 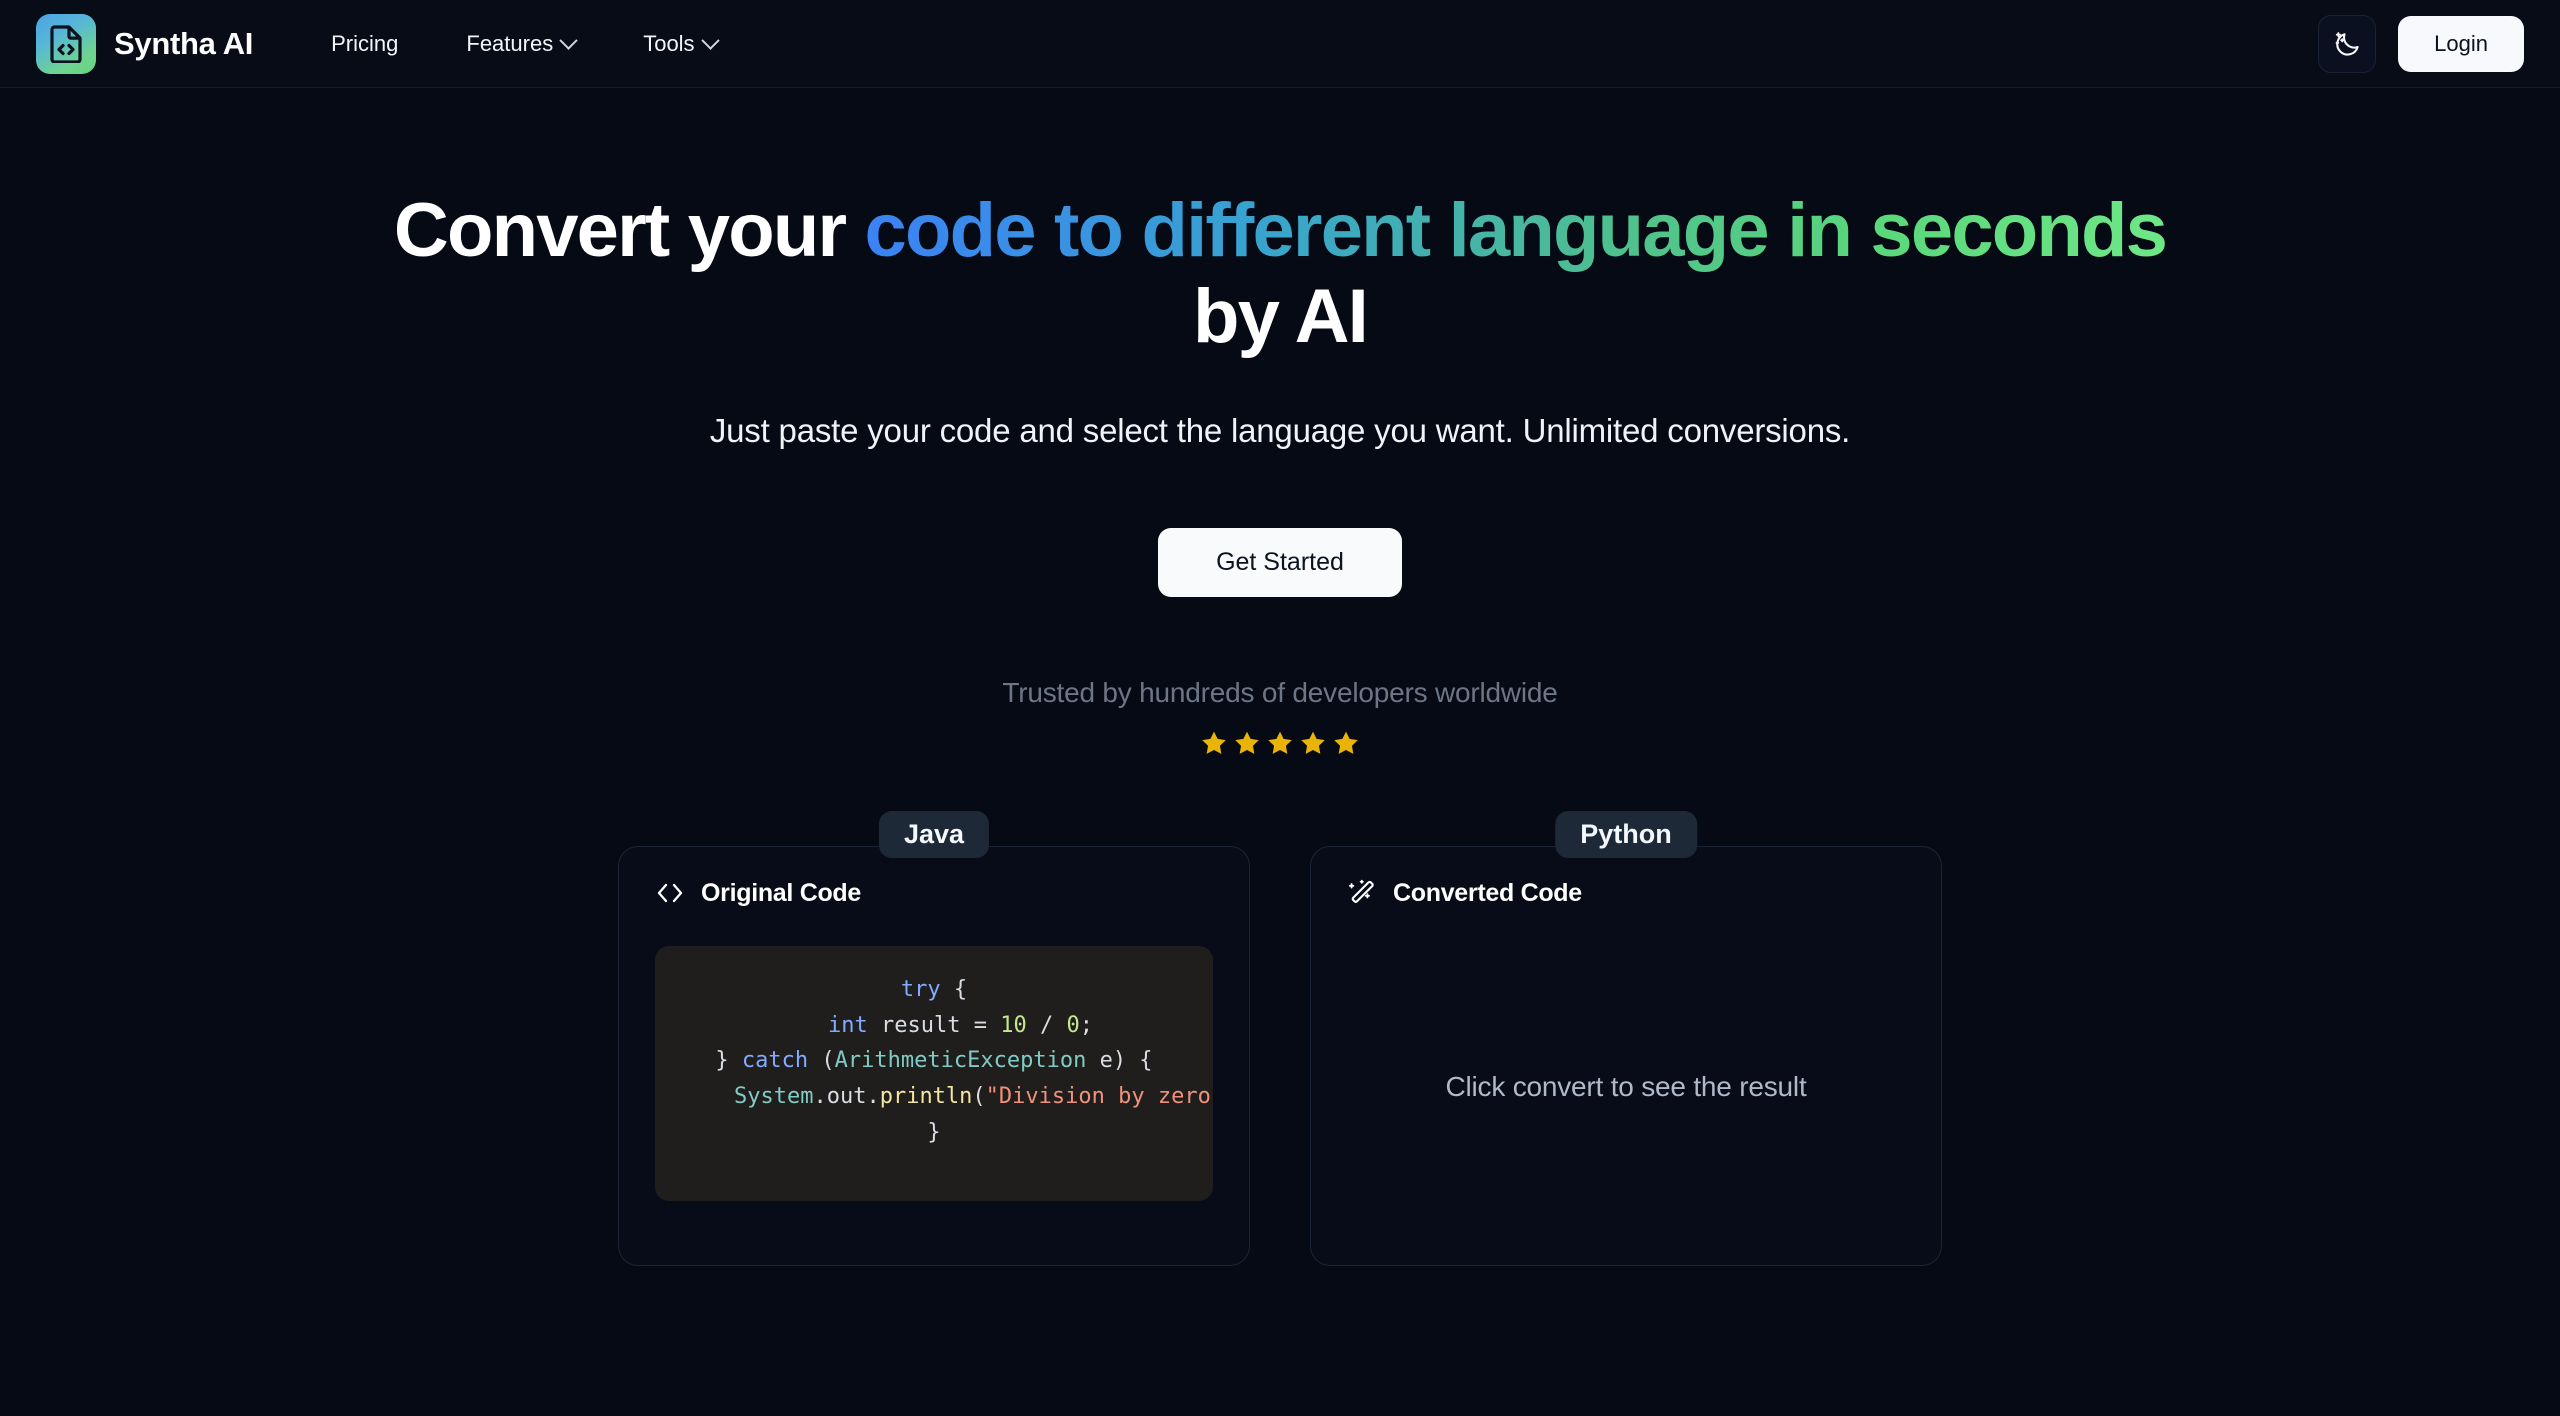 What do you see at coordinates (1281, 316) in the screenshot?
I see `headline-plain-end: by AI` at bounding box center [1281, 316].